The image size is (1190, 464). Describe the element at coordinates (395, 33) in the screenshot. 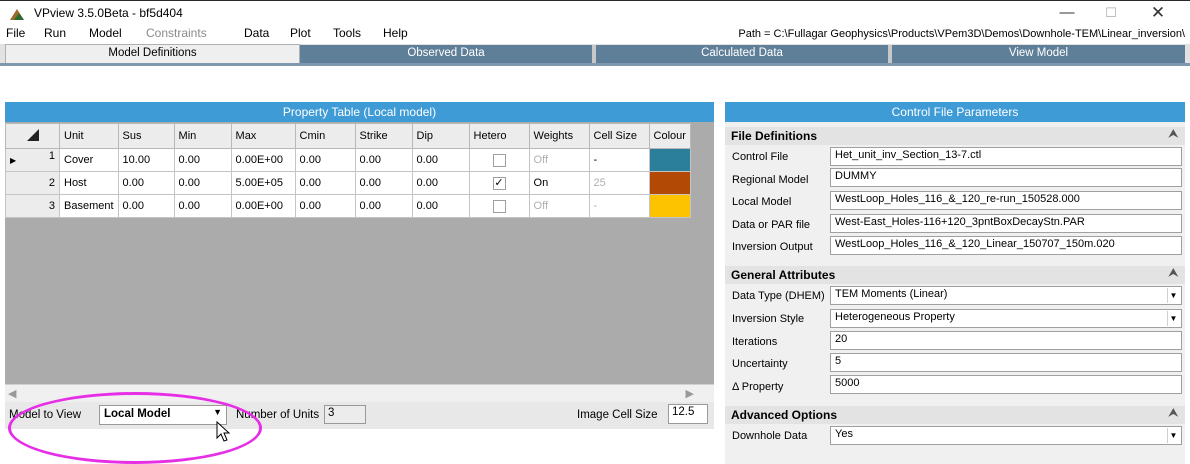

I see `menu-help: Help` at that location.